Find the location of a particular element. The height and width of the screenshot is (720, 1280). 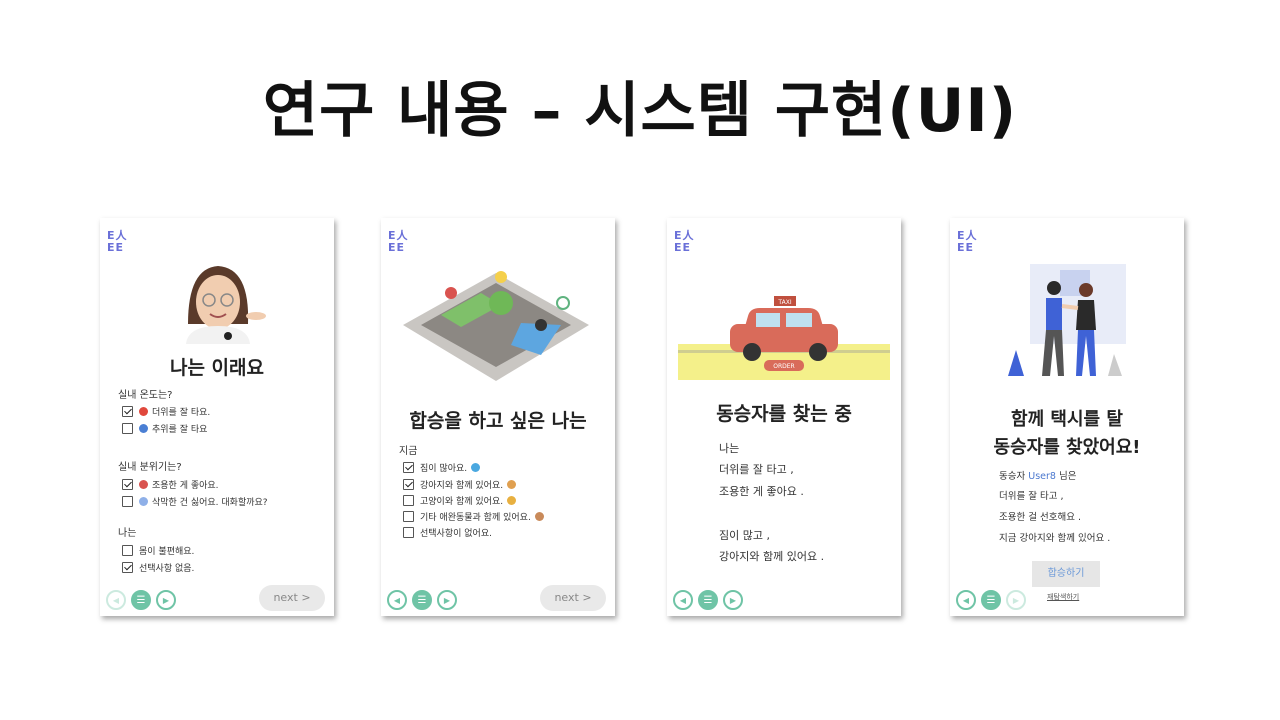

option-label: 삭막한 건 싫어요. 대화할까요? is located at coordinates (210, 503).